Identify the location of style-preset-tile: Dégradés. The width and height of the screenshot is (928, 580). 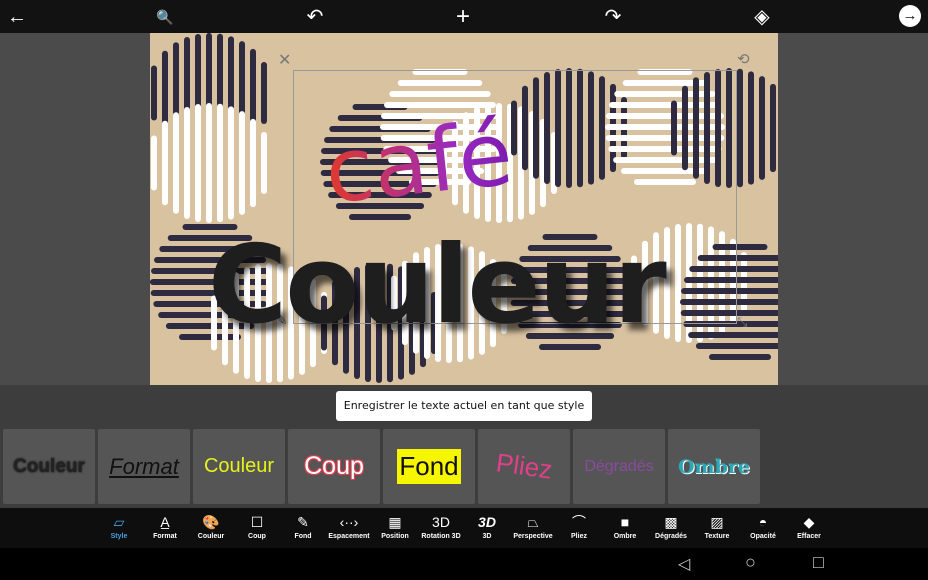
(619, 466).